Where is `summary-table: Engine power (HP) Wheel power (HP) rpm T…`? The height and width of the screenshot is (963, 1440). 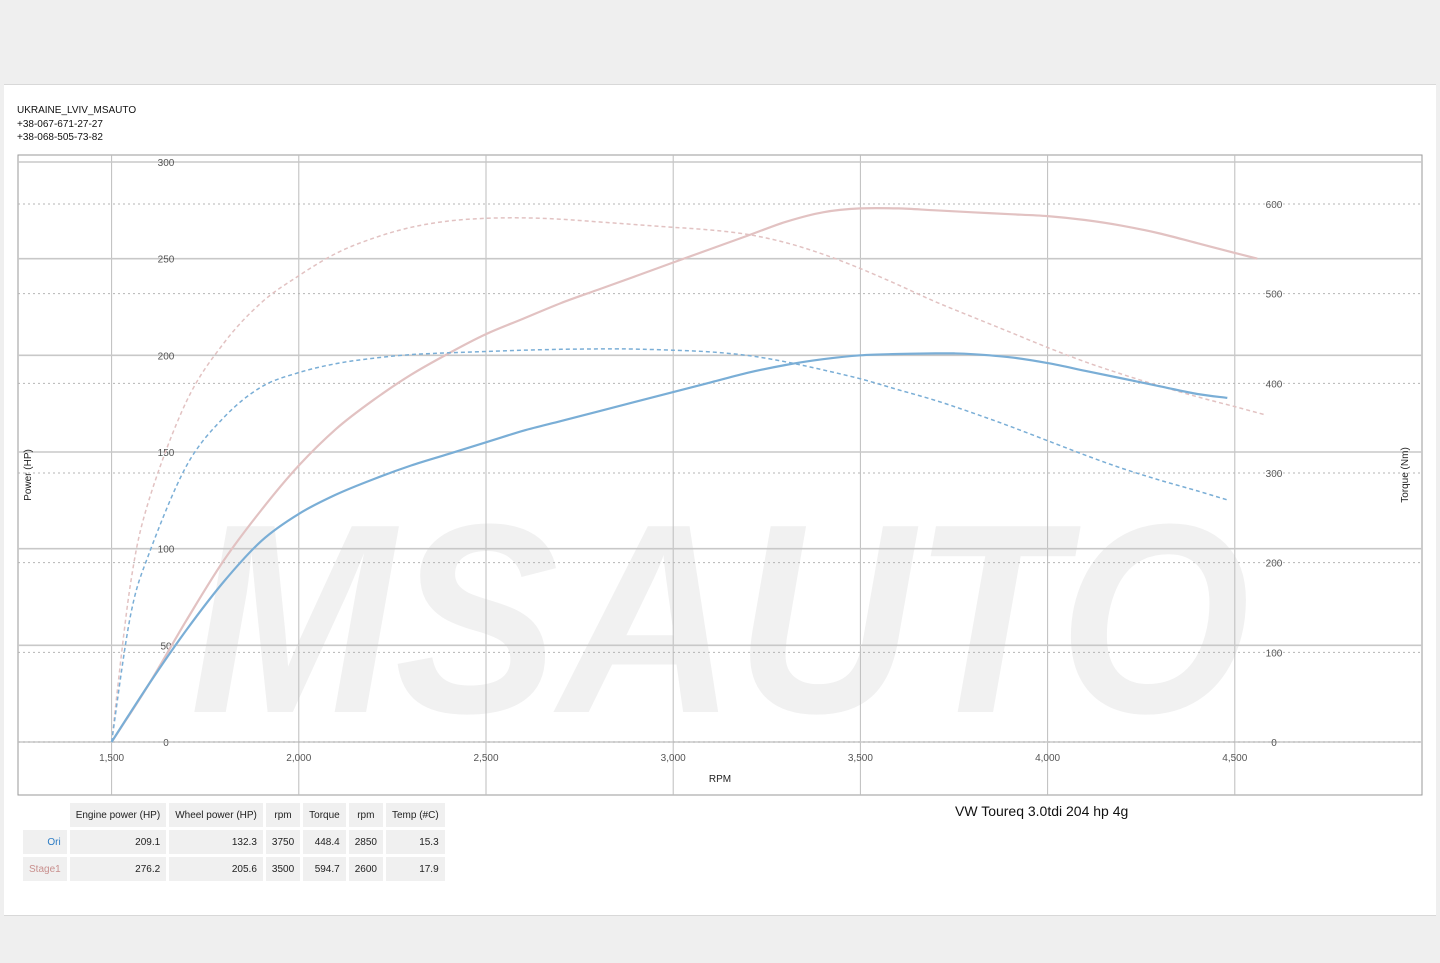 summary-table: Engine power (HP) Wheel power (HP) rpm T… is located at coordinates (234, 842).